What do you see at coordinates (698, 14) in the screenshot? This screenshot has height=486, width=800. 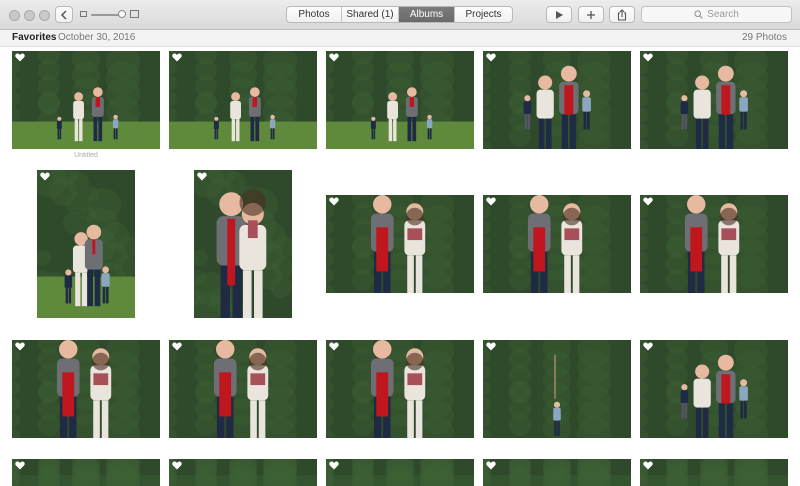 I see `search-icon` at bounding box center [698, 14].